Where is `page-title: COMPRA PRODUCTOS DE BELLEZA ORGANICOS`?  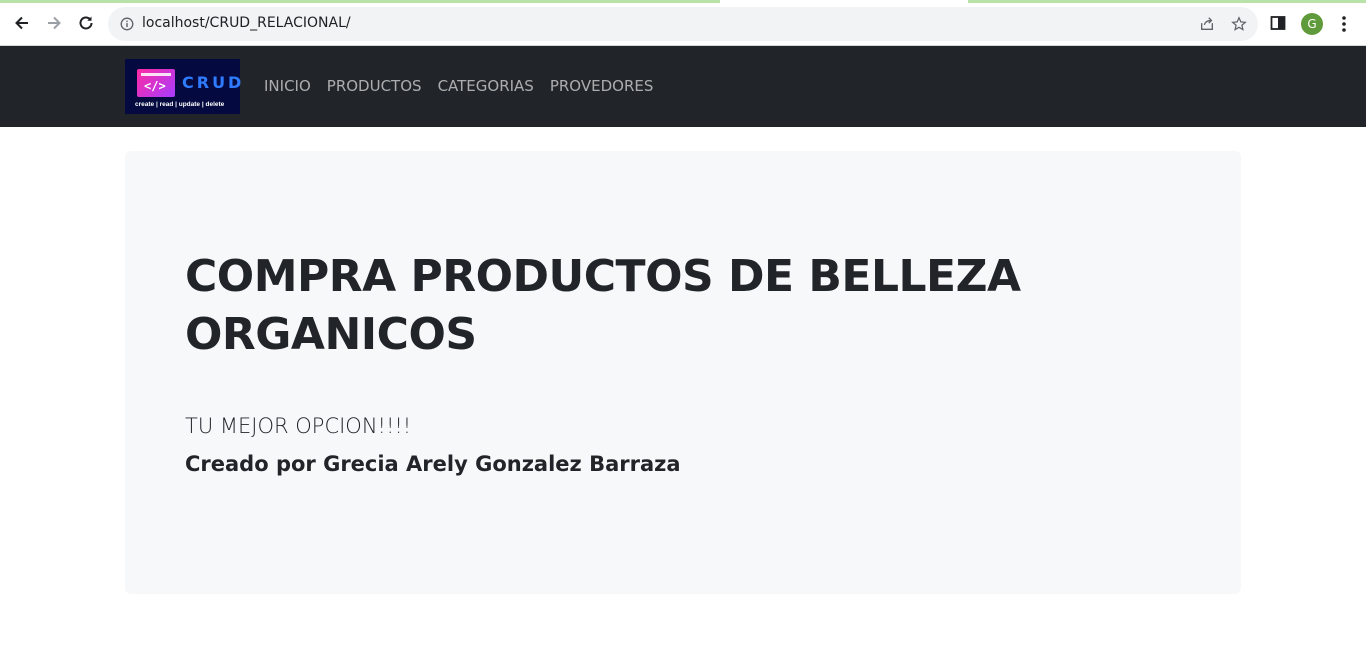 page-title: COMPRA PRODUCTOS DE BELLEZA ORGANICOS is located at coordinates (603, 305).